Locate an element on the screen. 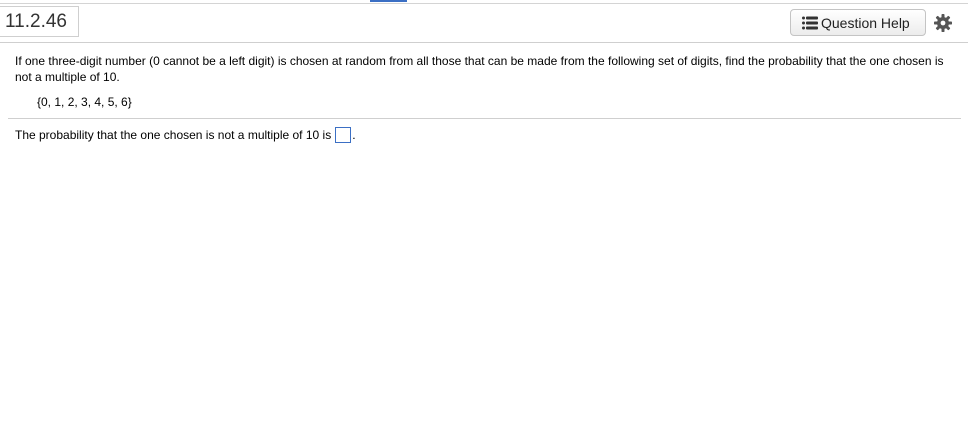  question-number-box: 11.2.46 is located at coordinates (39, 21).